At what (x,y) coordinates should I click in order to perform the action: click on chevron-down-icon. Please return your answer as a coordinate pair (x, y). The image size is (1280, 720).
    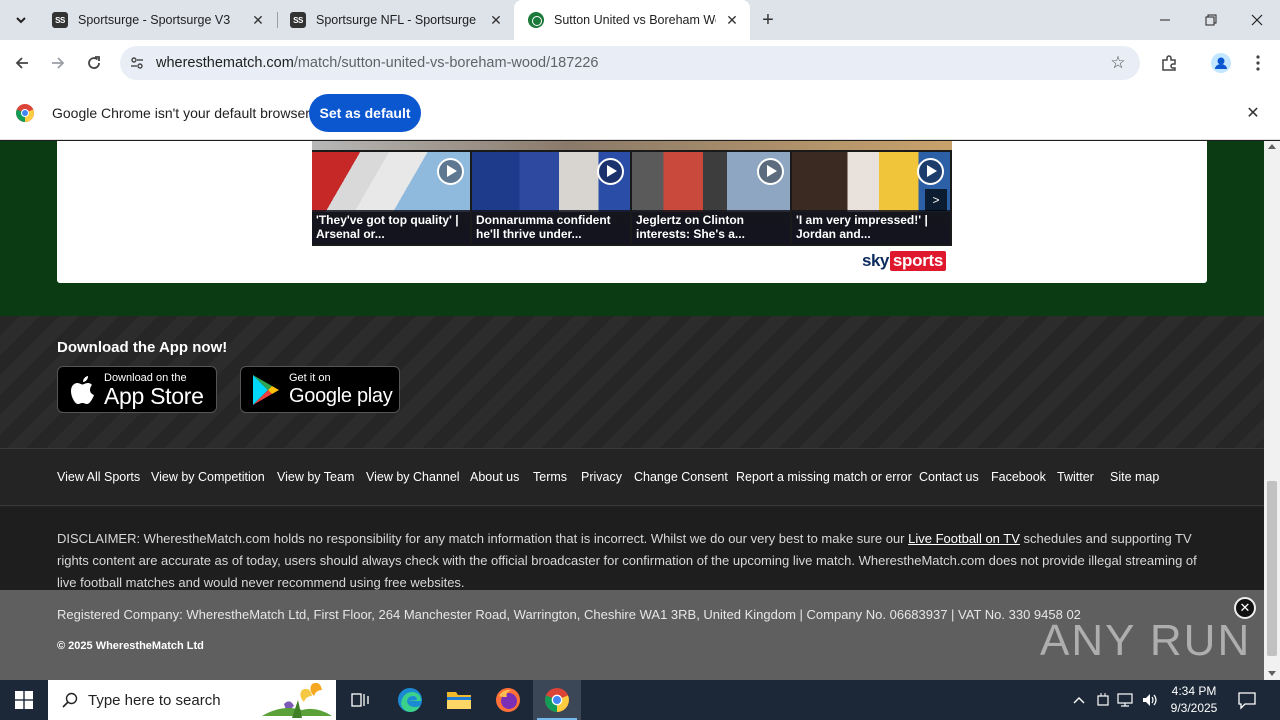
    Looking at the image, I should click on (21, 20).